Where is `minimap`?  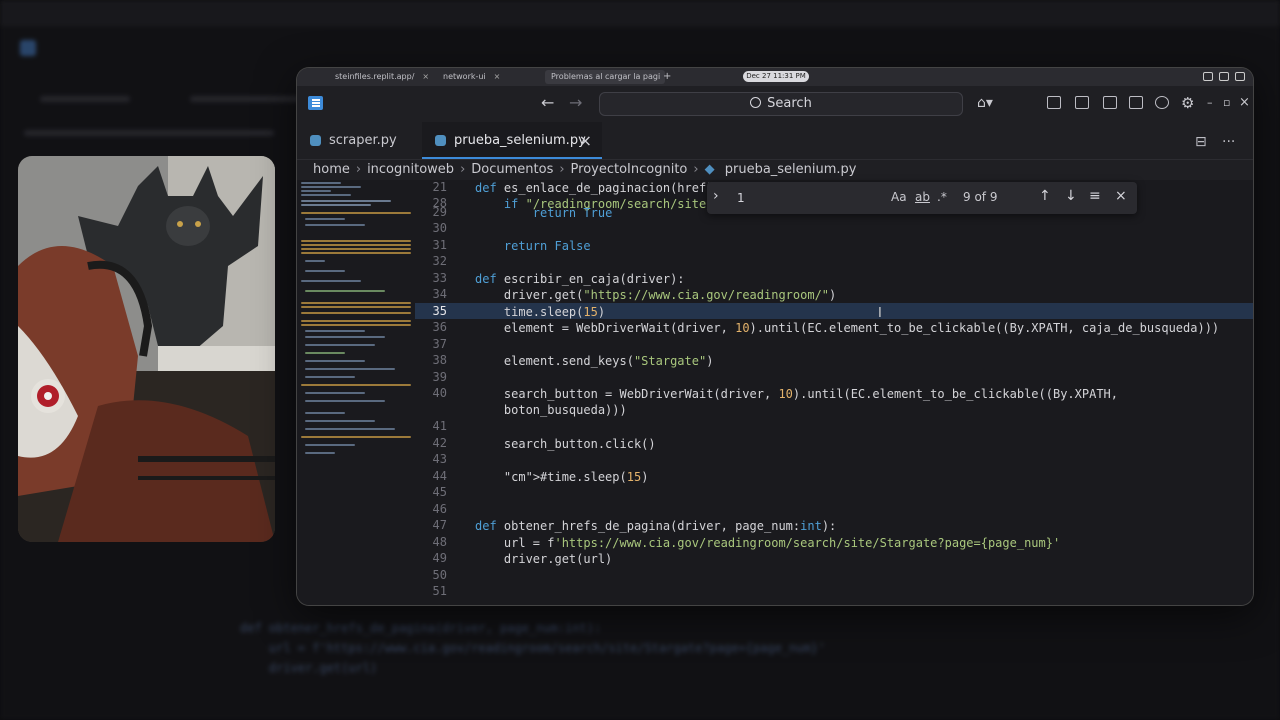 minimap is located at coordinates (355, 392).